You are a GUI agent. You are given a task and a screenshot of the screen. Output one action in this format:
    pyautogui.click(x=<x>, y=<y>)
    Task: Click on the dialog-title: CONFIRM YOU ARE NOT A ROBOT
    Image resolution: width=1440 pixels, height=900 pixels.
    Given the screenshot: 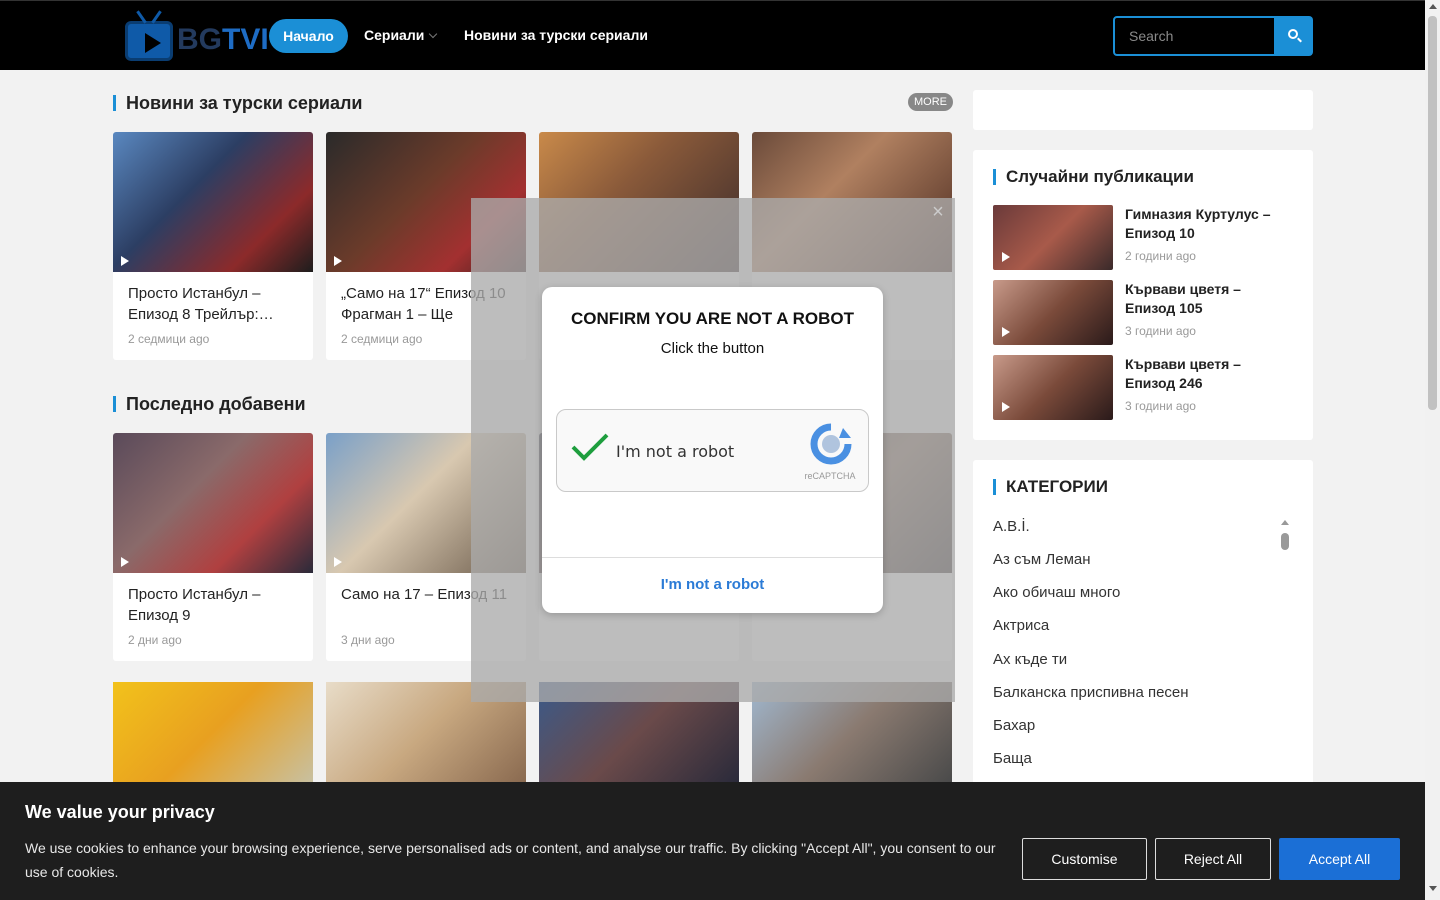 What is the action you would take?
    pyautogui.click(x=712, y=318)
    